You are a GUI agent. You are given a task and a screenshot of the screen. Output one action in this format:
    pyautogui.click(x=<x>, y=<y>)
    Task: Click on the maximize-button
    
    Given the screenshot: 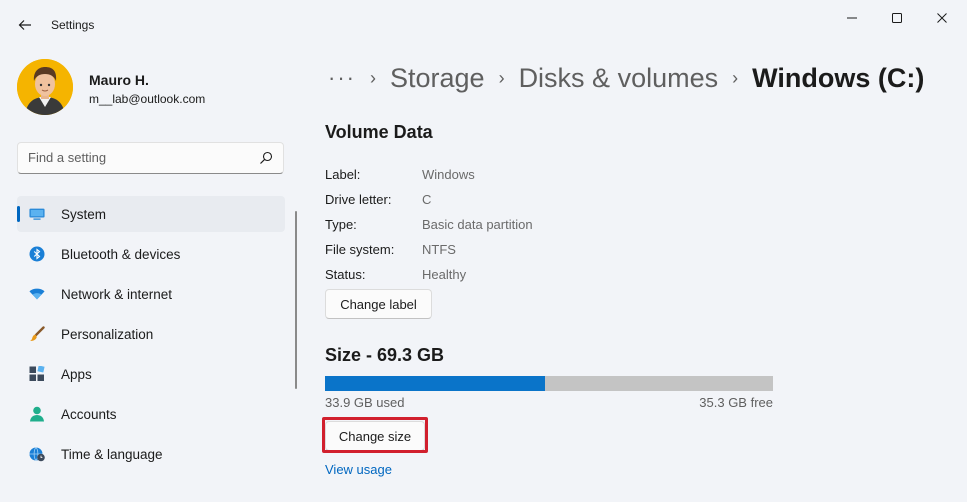 What is the action you would take?
    pyautogui.click(x=897, y=18)
    